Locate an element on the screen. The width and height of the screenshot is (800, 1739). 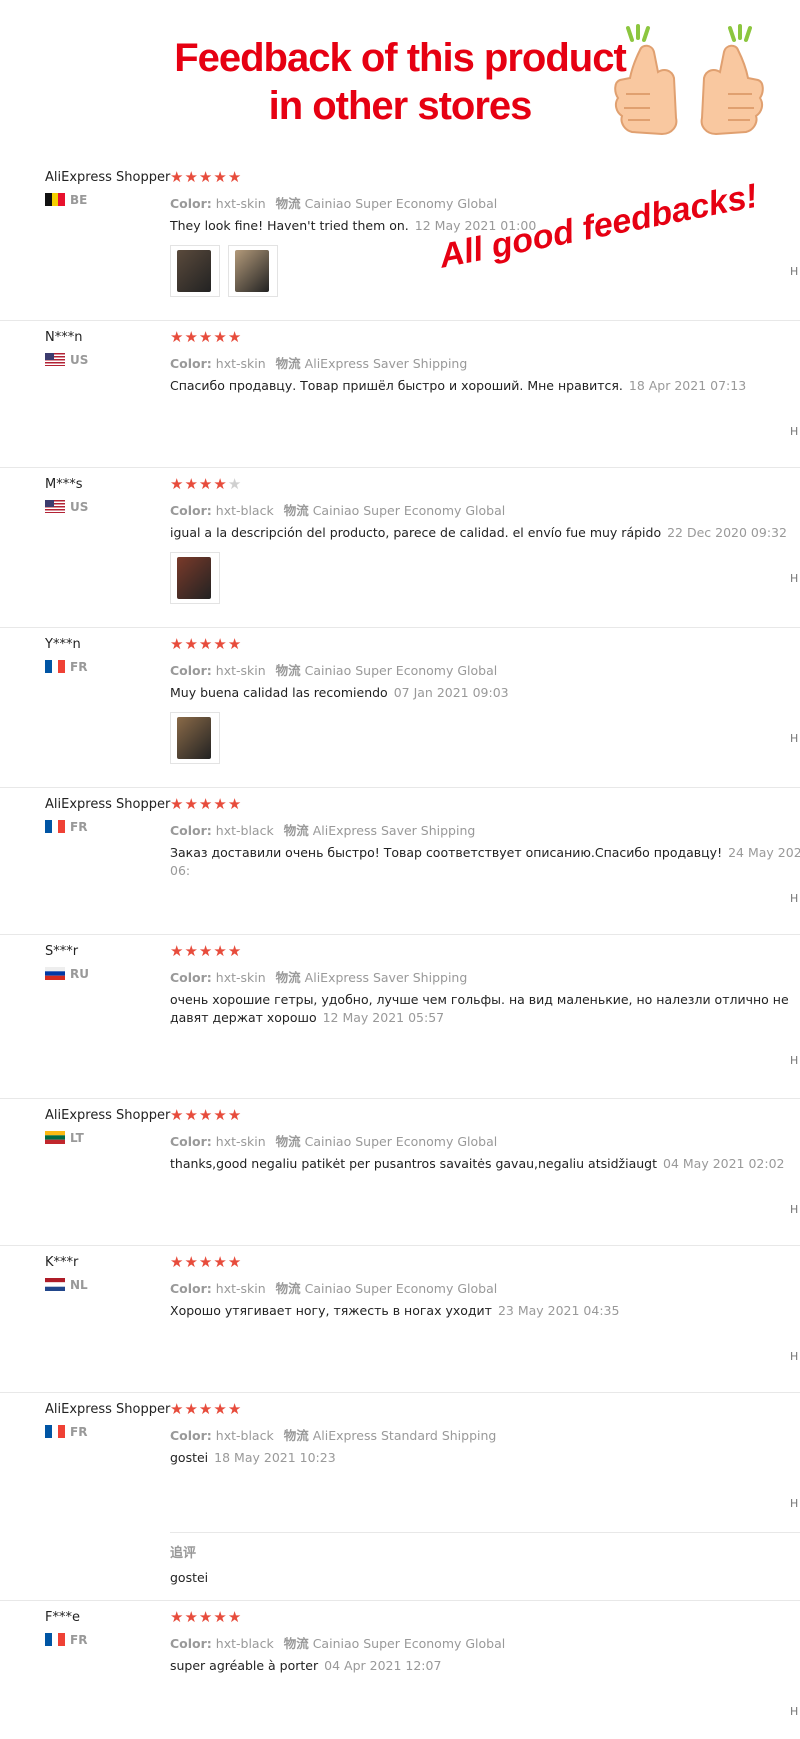
country-code: LT is located at coordinates (77, 1138).